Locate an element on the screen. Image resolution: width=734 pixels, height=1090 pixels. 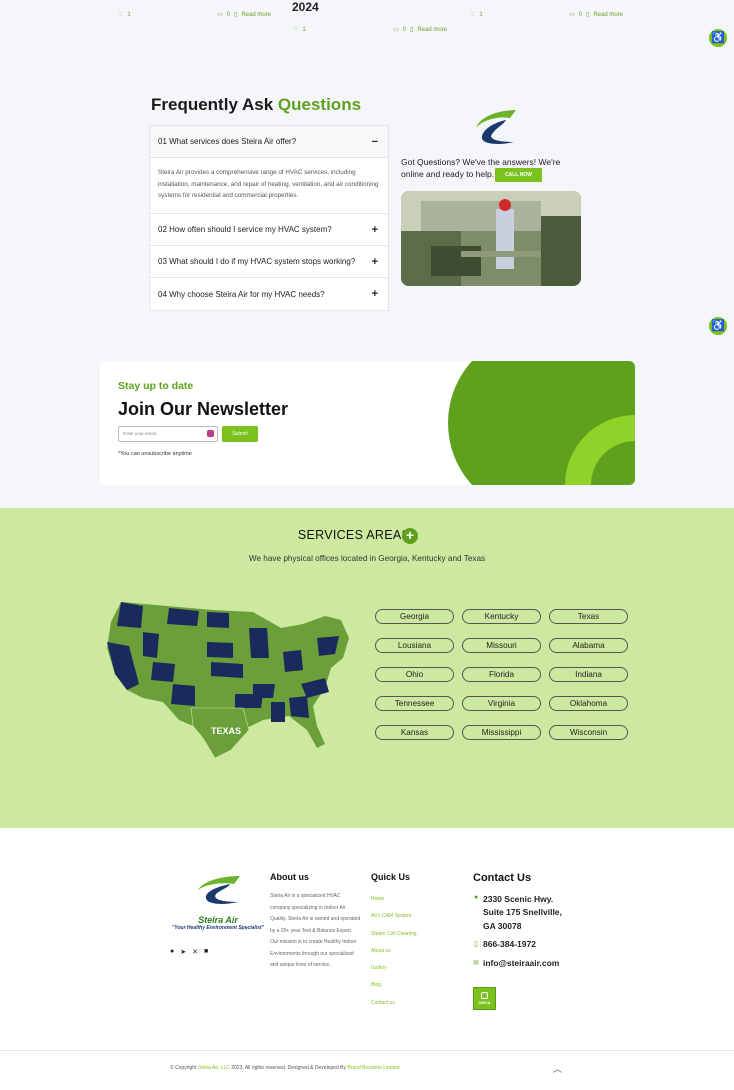
company-link: Steira Air, LLC is located at coordinates (214, 1068).